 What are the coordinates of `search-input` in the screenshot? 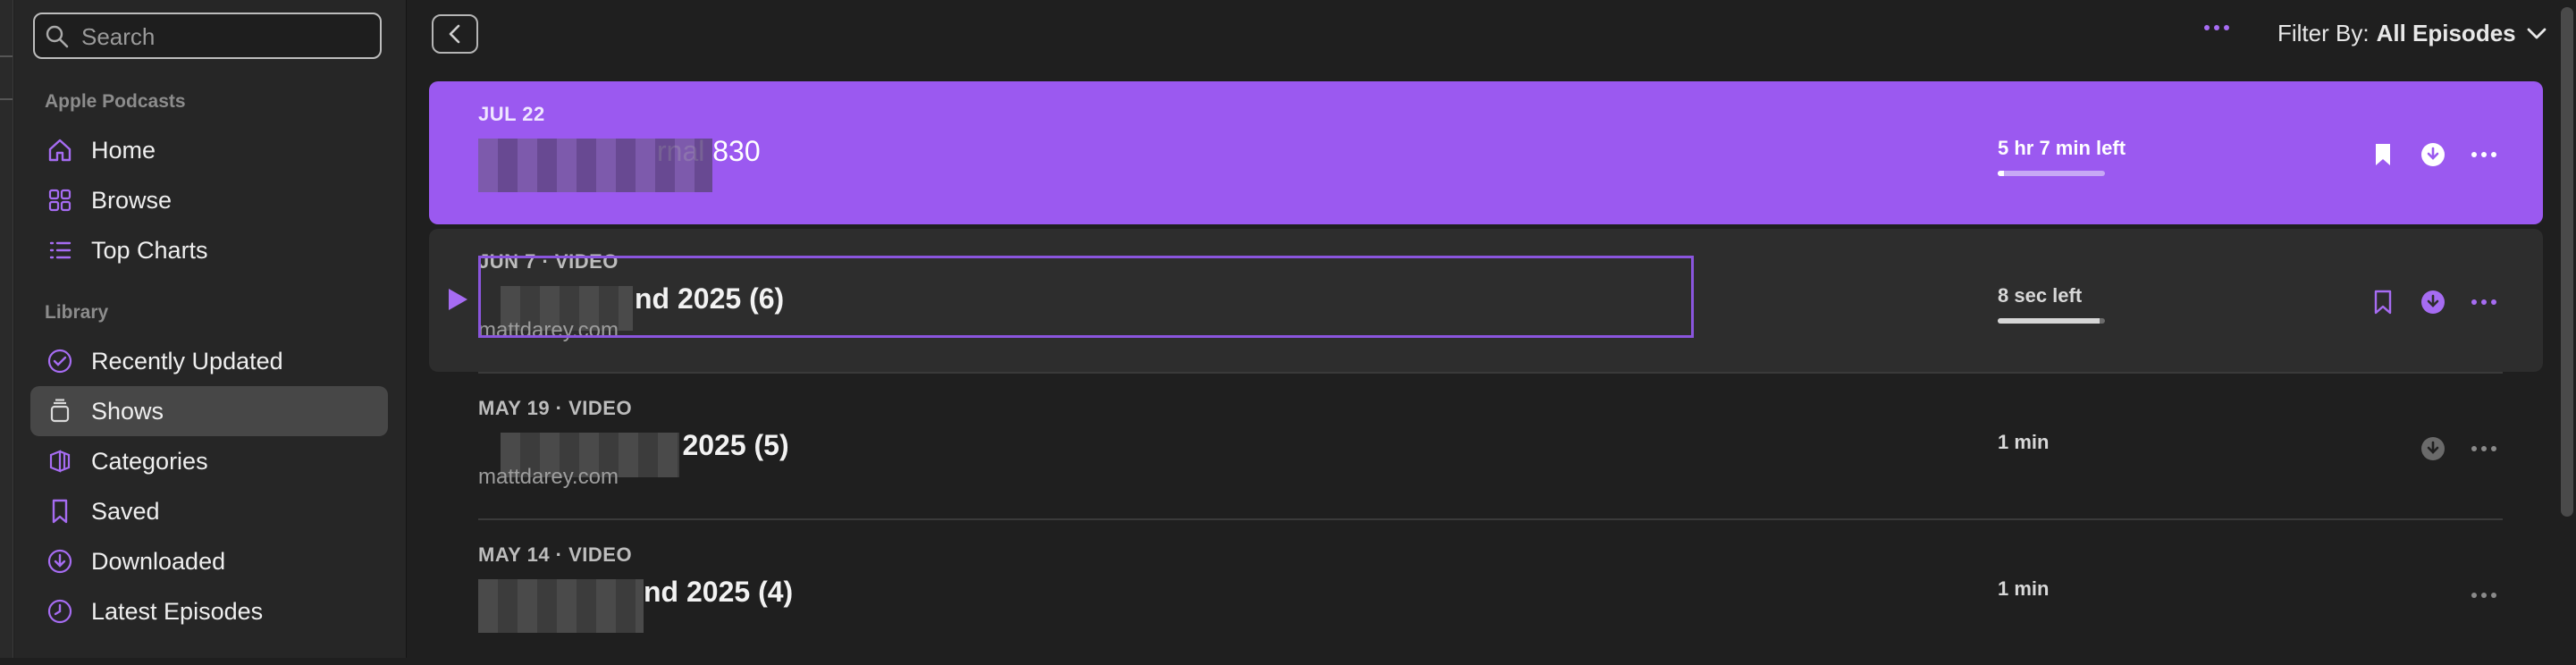 It's located at (229, 36).